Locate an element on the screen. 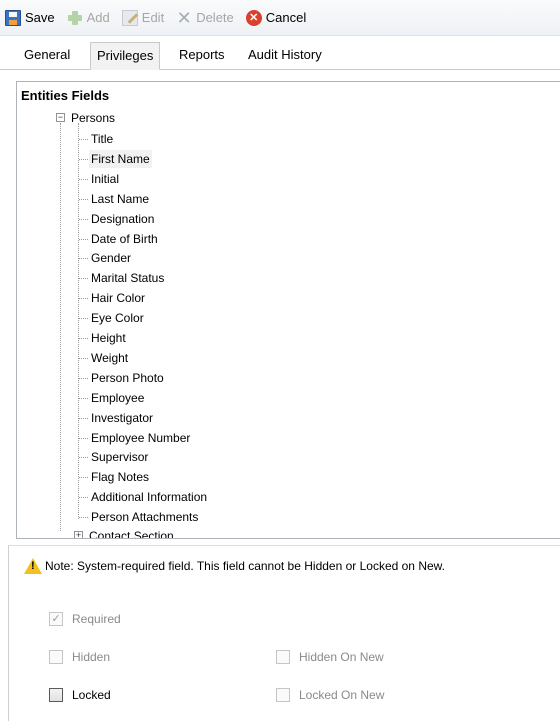 Image resolution: width=560 pixels, height=721 pixels. edit-label: Edit is located at coordinates (153, 17).